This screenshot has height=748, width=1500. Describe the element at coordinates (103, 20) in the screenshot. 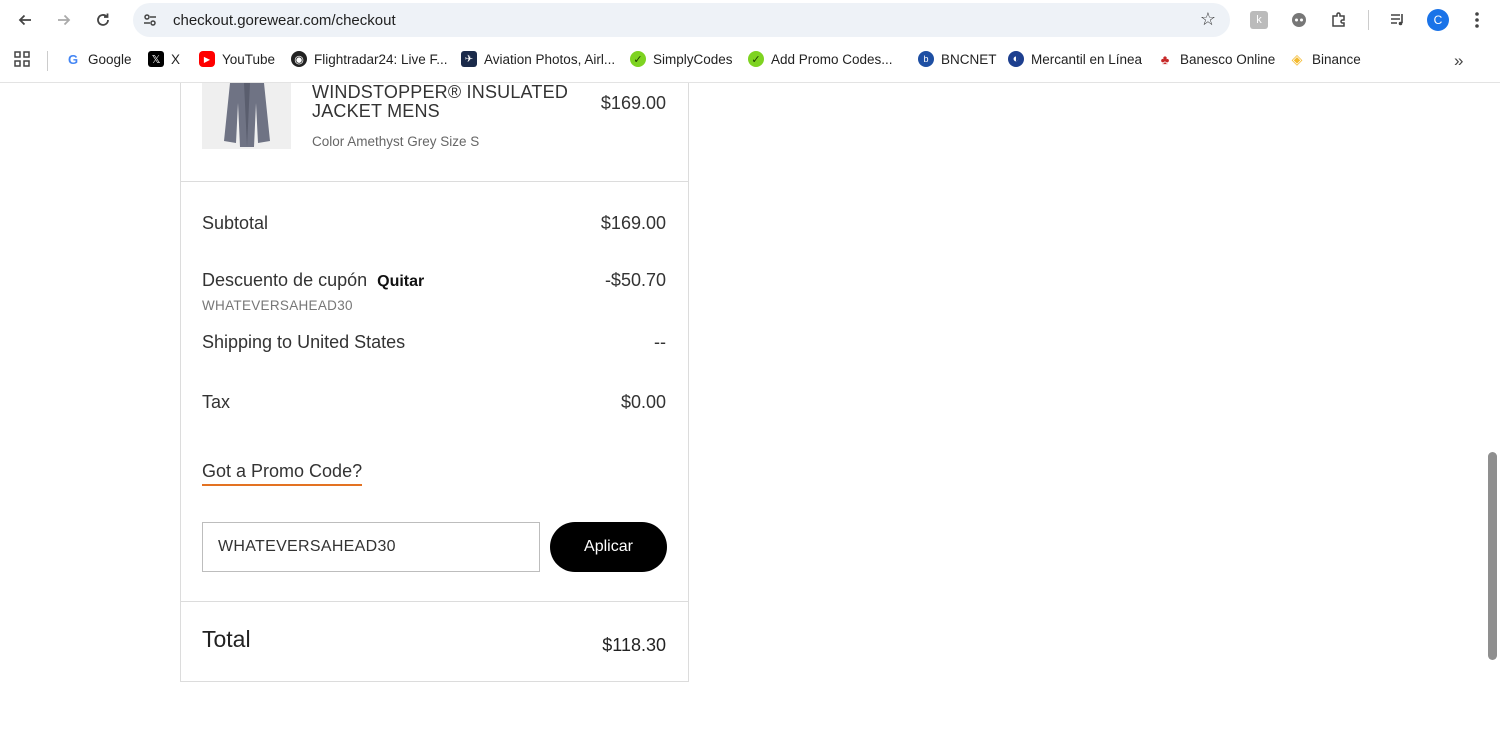

I see `reload-icon` at that location.